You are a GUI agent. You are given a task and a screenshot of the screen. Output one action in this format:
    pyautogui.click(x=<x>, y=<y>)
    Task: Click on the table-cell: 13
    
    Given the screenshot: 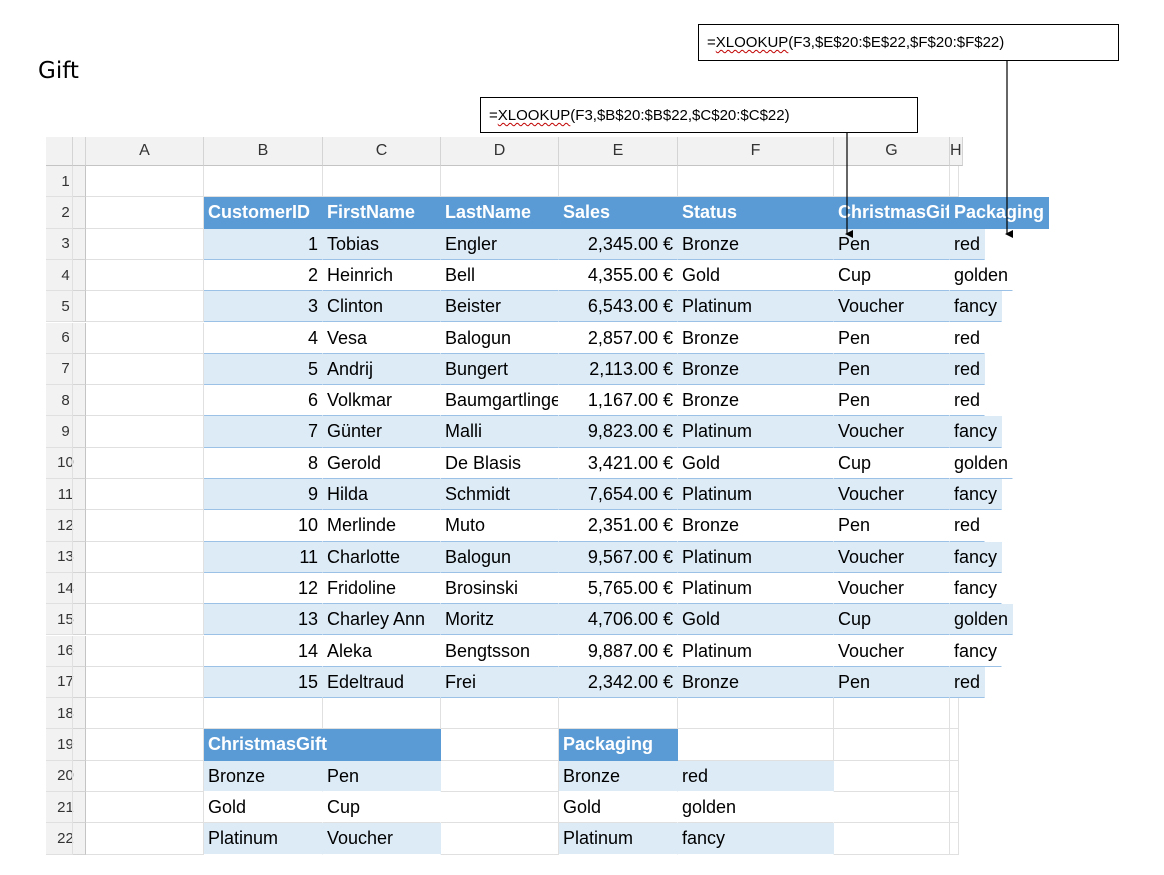 What is the action you would take?
    pyautogui.click(x=263, y=620)
    